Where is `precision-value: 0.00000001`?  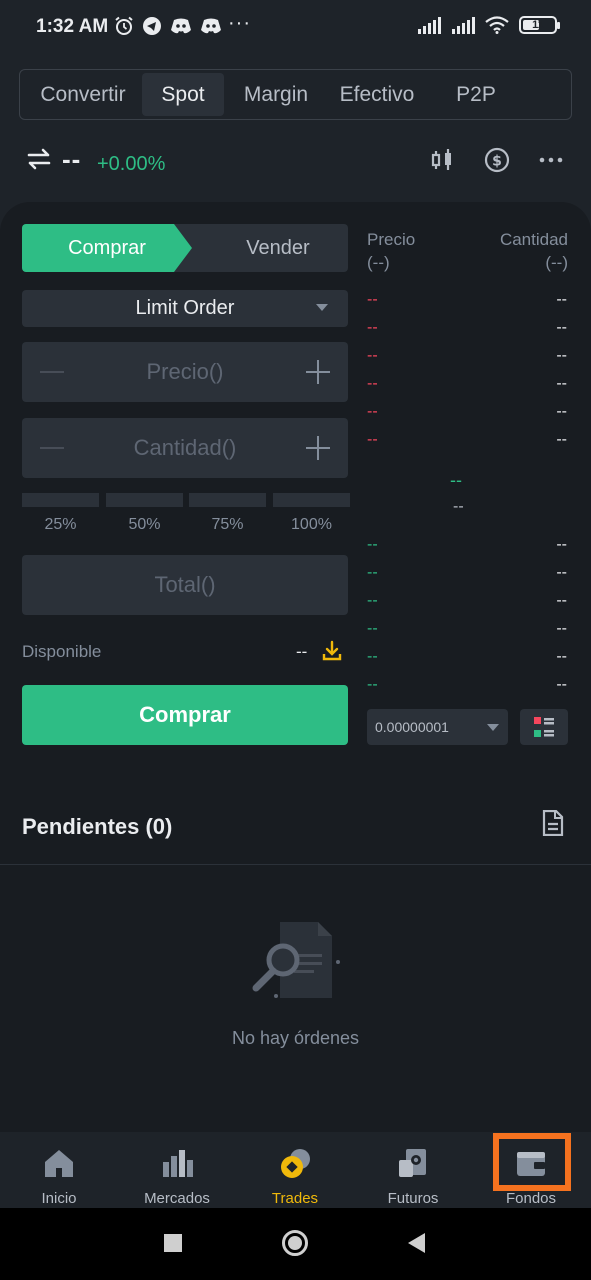 precision-value: 0.00000001 is located at coordinates (412, 727).